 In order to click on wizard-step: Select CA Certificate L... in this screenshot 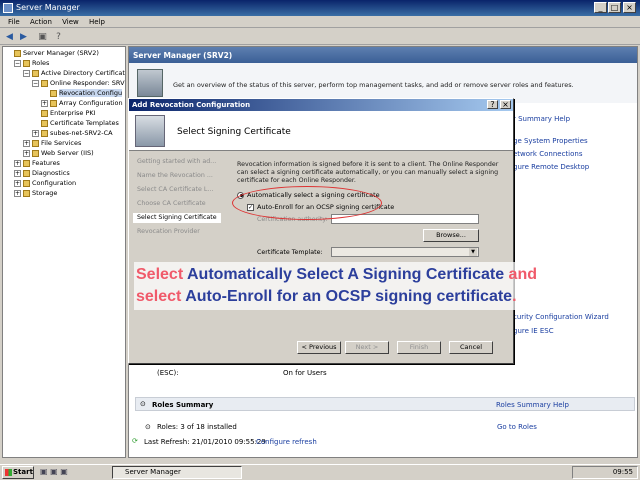, I will do `click(175, 189)`.